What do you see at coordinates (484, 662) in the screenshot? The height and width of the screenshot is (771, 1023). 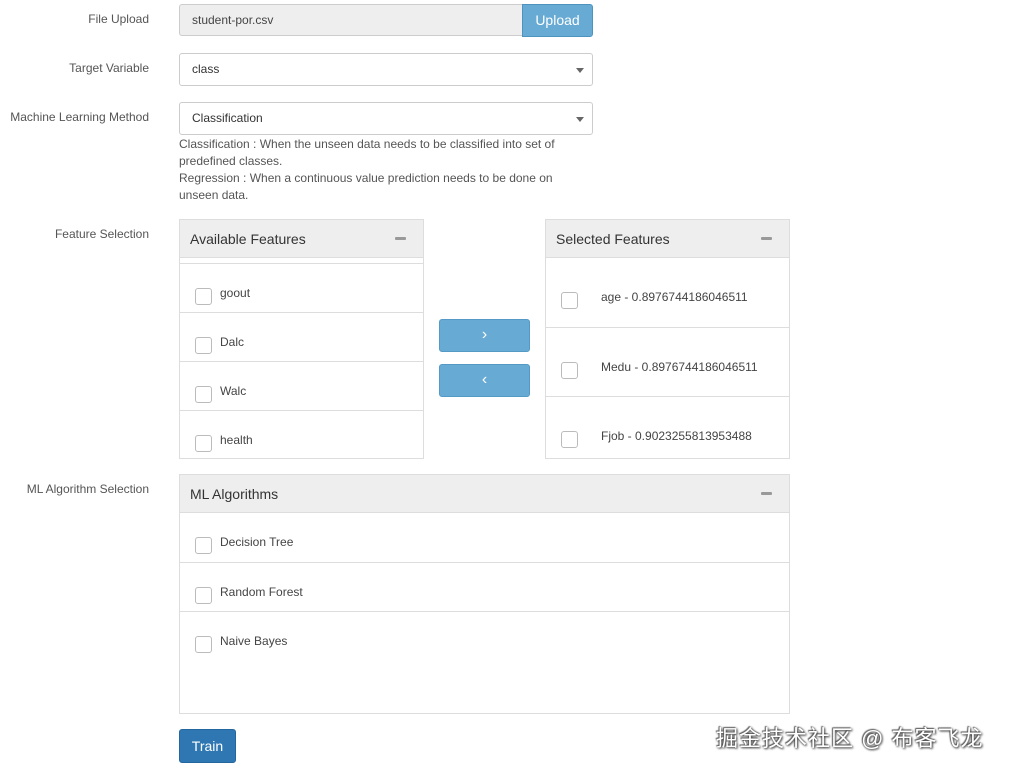 I see `list-item: Naive Bayes` at bounding box center [484, 662].